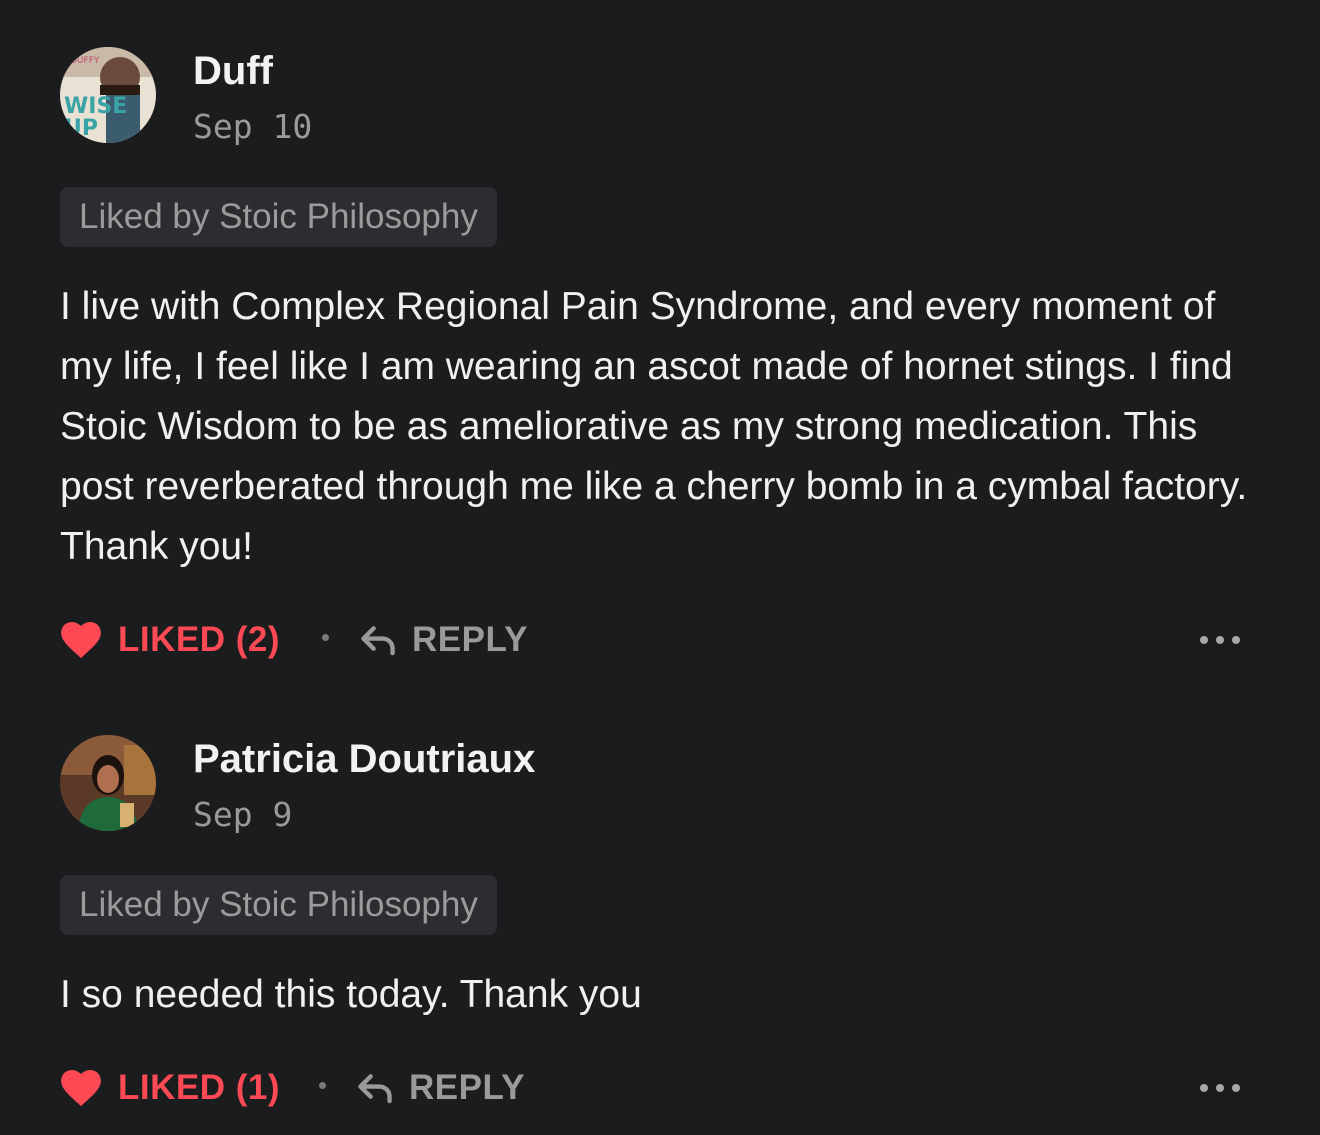 This screenshot has width=1320, height=1135. What do you see at coordinates (364, 759) in the screenshot?
I see `author-name: Patricia Doutriaux` at bounding box center [364, 759].